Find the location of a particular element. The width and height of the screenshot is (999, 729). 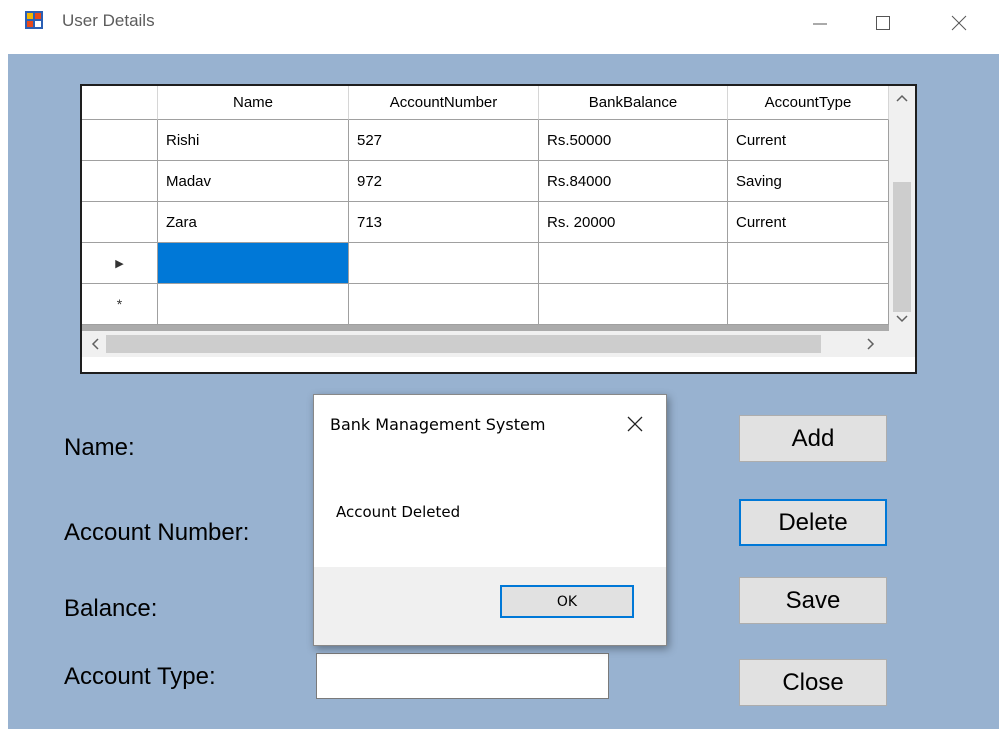

scroll-left-icon is located at coordinates (95, 344).